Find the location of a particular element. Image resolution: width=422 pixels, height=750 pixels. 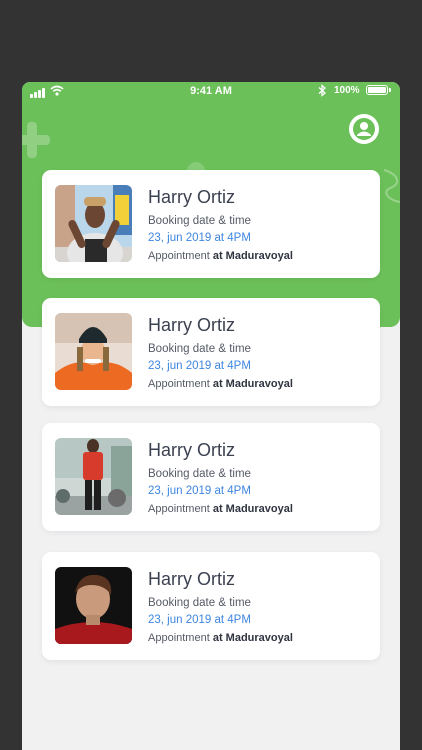

status-bar: 9:41 AM 100% is located at coordinates (211, 91).